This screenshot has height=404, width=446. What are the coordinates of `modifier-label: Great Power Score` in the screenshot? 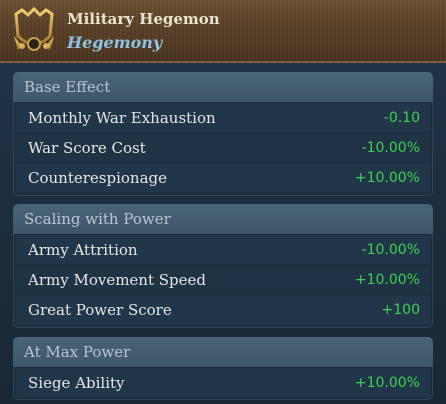 It's located at (100, 310).